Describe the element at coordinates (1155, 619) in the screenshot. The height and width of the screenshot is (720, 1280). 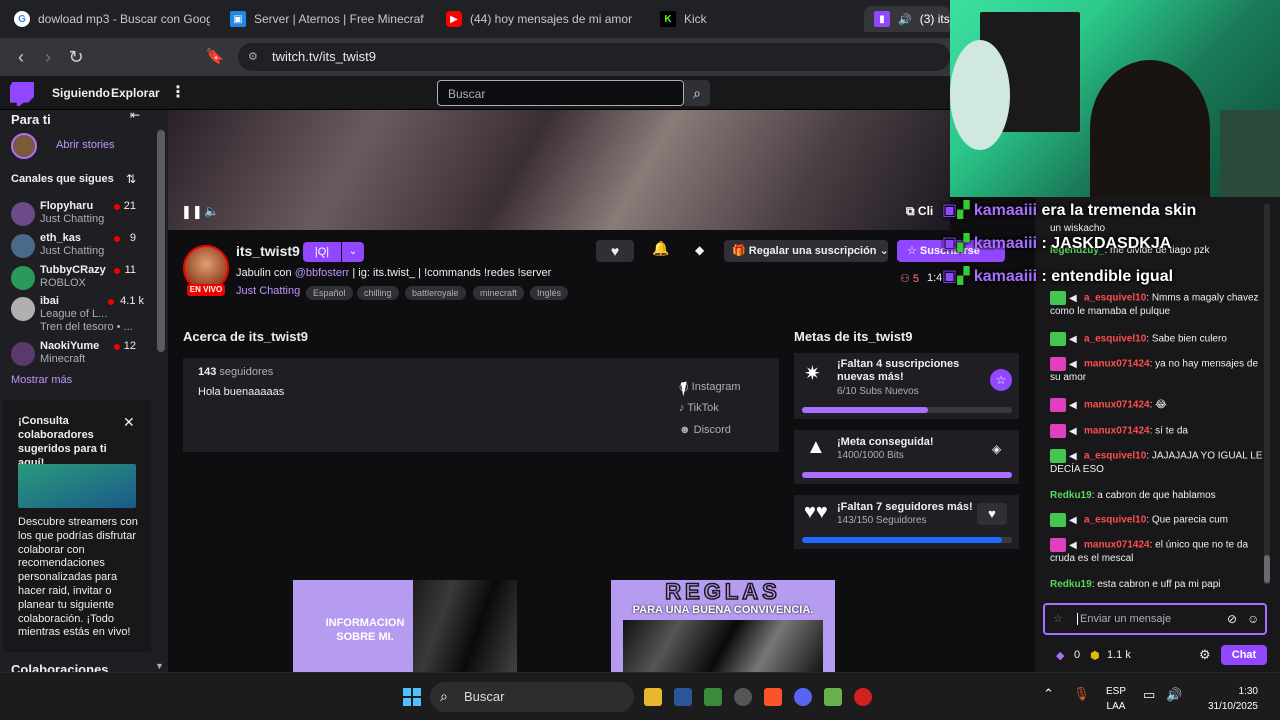
I see `chat-input: ☆ Enviar un mensaje ⊘ ☺` at that location.